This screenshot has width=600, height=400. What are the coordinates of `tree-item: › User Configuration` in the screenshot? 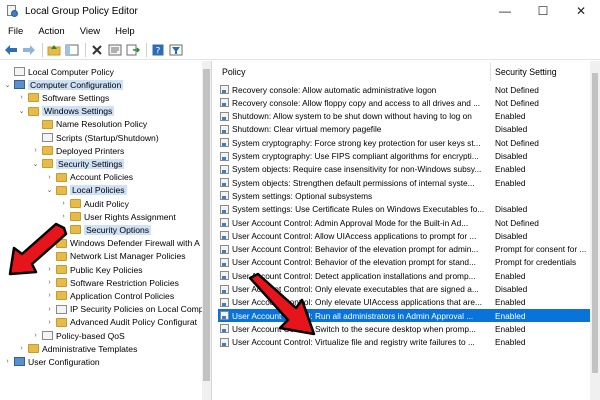 It's located at (51, 361).